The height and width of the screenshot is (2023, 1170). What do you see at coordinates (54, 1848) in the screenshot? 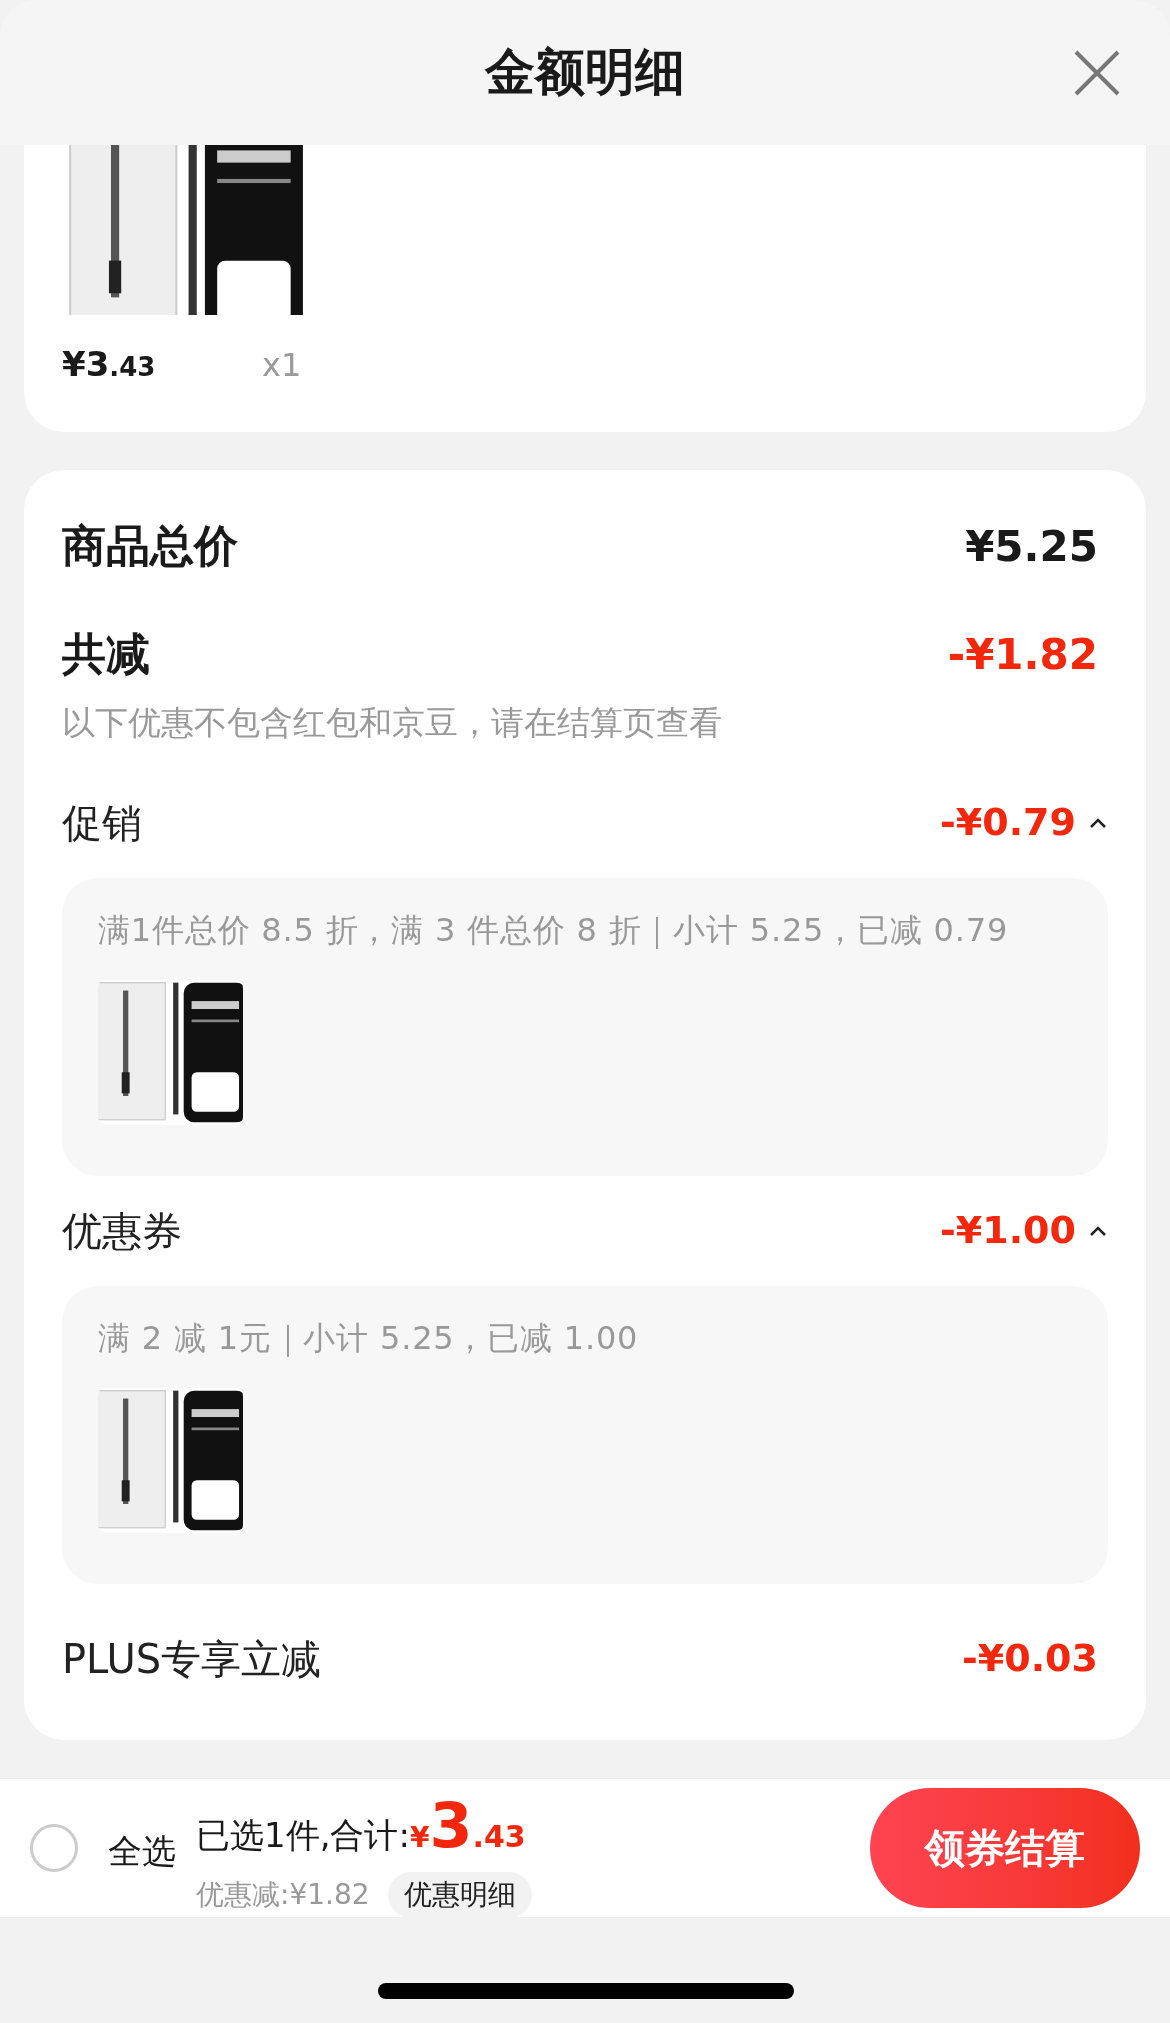
I see `select-all-radio` at bounding box center [54, 1848].